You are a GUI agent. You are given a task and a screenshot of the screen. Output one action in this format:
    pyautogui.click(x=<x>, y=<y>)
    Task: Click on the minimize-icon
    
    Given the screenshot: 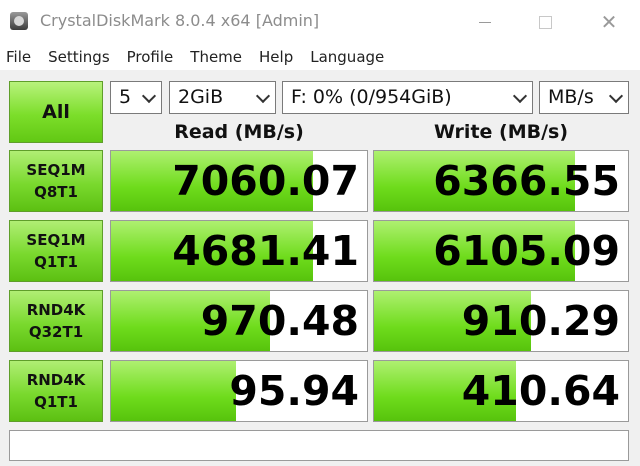 What is the action you would take?
    pyautogui.click(x=485, y=22)
    